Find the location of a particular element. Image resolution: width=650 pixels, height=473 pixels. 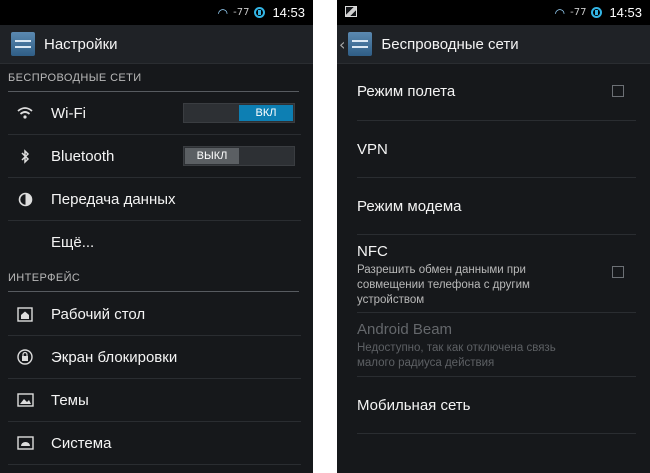

settings-item-label: Рабочий стол is located at coordinates (98, 314).